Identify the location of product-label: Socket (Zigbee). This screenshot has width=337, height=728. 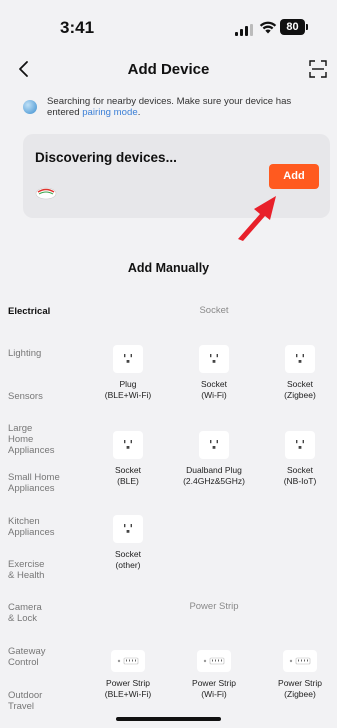
(300, 389).